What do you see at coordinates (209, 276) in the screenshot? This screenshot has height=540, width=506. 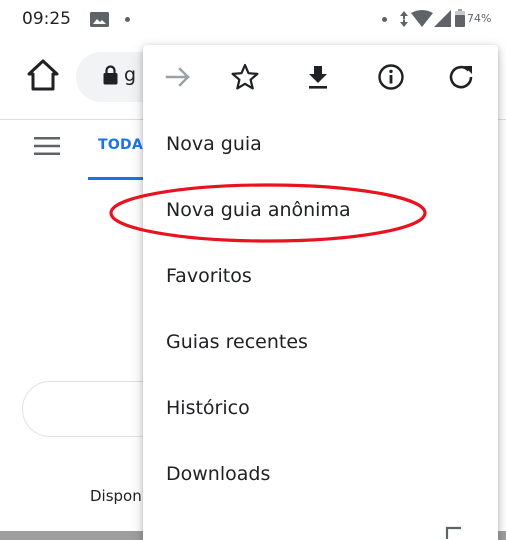 I see `menu-item-label: Favoritos` at bounding box center [209, 276].